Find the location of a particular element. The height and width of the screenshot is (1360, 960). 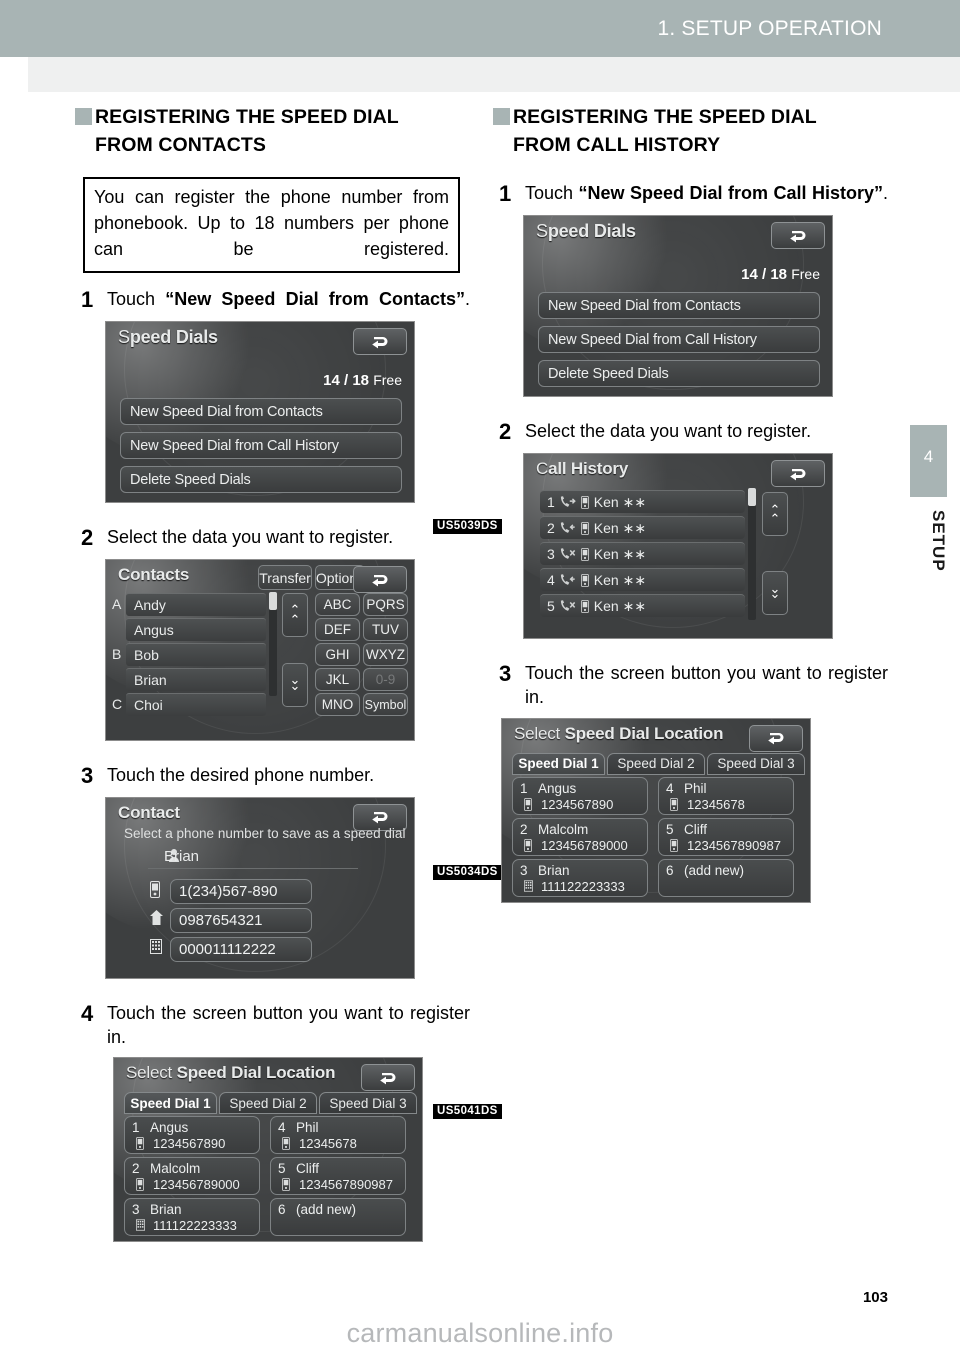

step-number: 2 is located at coordinates (87, 538).